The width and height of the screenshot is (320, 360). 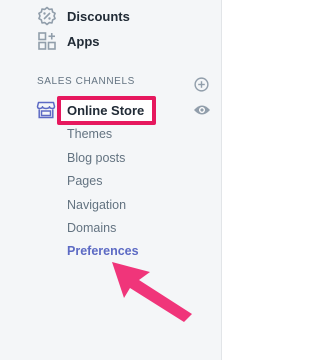 What do you see at coordinates (83, 41) in the screenshot?
I see `nav-label-apps: Apps` at bounding box center [83, 41].